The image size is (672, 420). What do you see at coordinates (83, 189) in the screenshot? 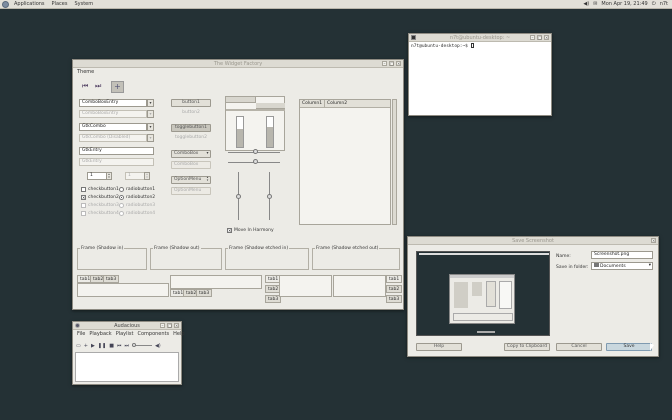
I see `checkbutton1` at bounding box center [83, 189].